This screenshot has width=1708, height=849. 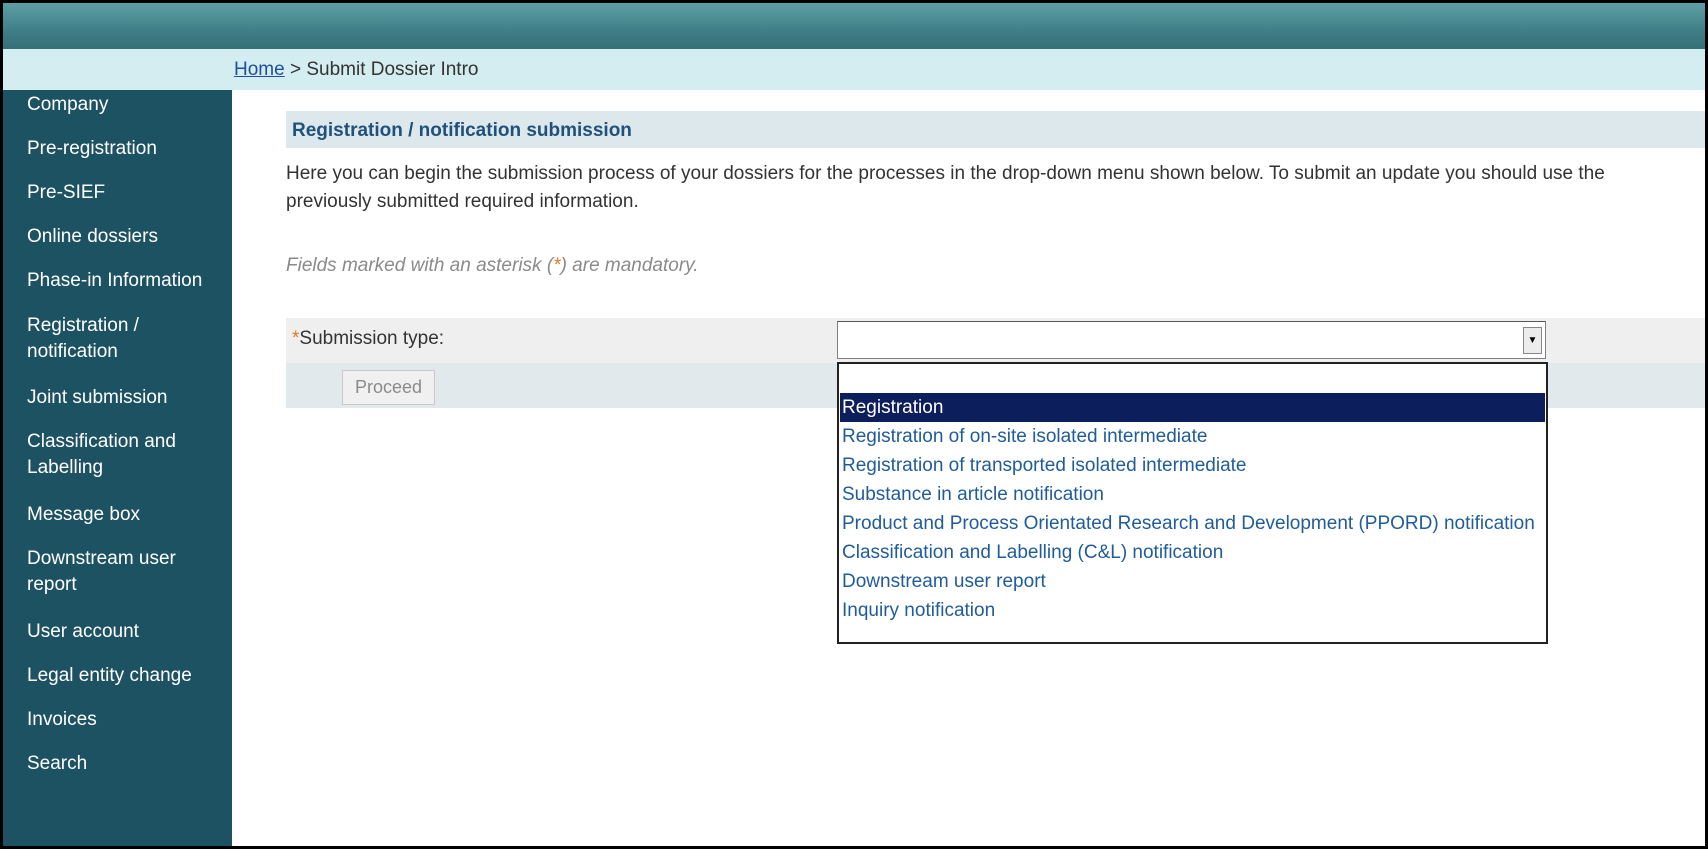 I want to click on dropdown-option-substance-in-article: Substance in article notification, so click(x=1192, y=494).